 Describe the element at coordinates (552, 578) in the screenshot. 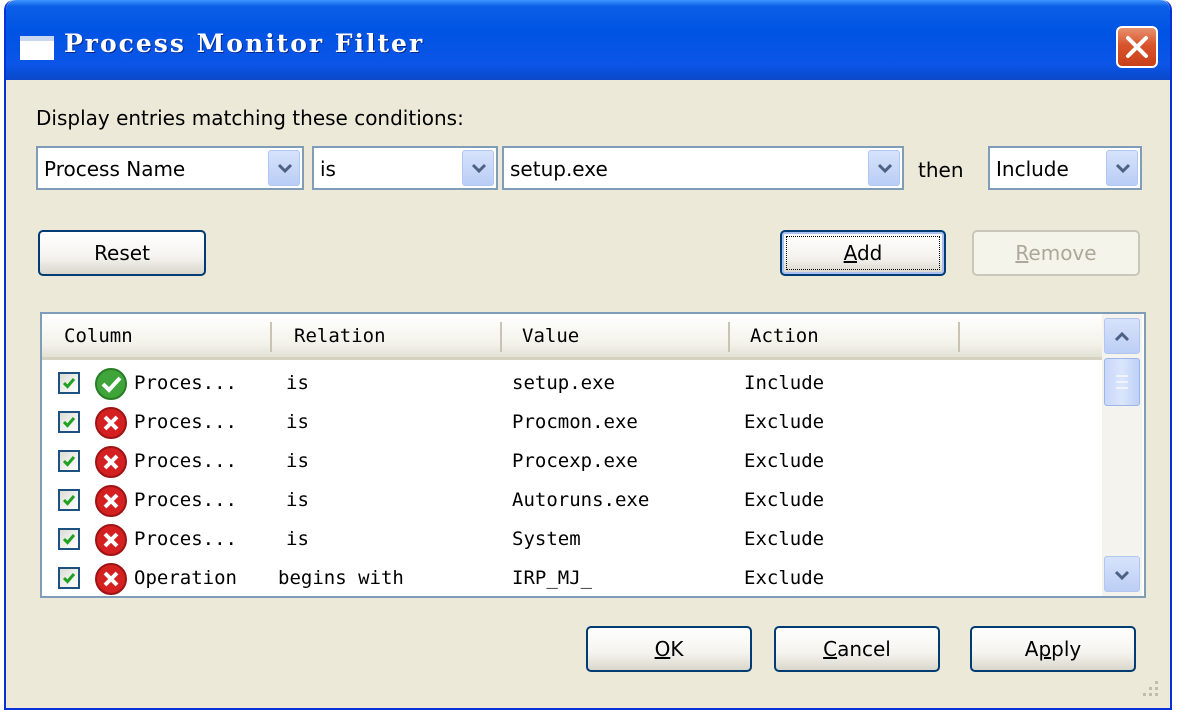

I see `cell-value: IRP_MJ_` at that location.